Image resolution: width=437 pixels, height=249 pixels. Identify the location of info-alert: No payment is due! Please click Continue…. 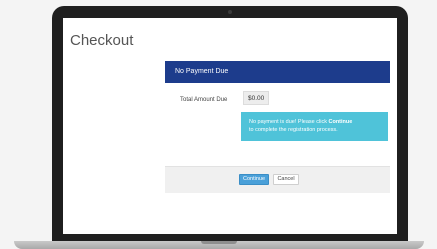
(314, 126).